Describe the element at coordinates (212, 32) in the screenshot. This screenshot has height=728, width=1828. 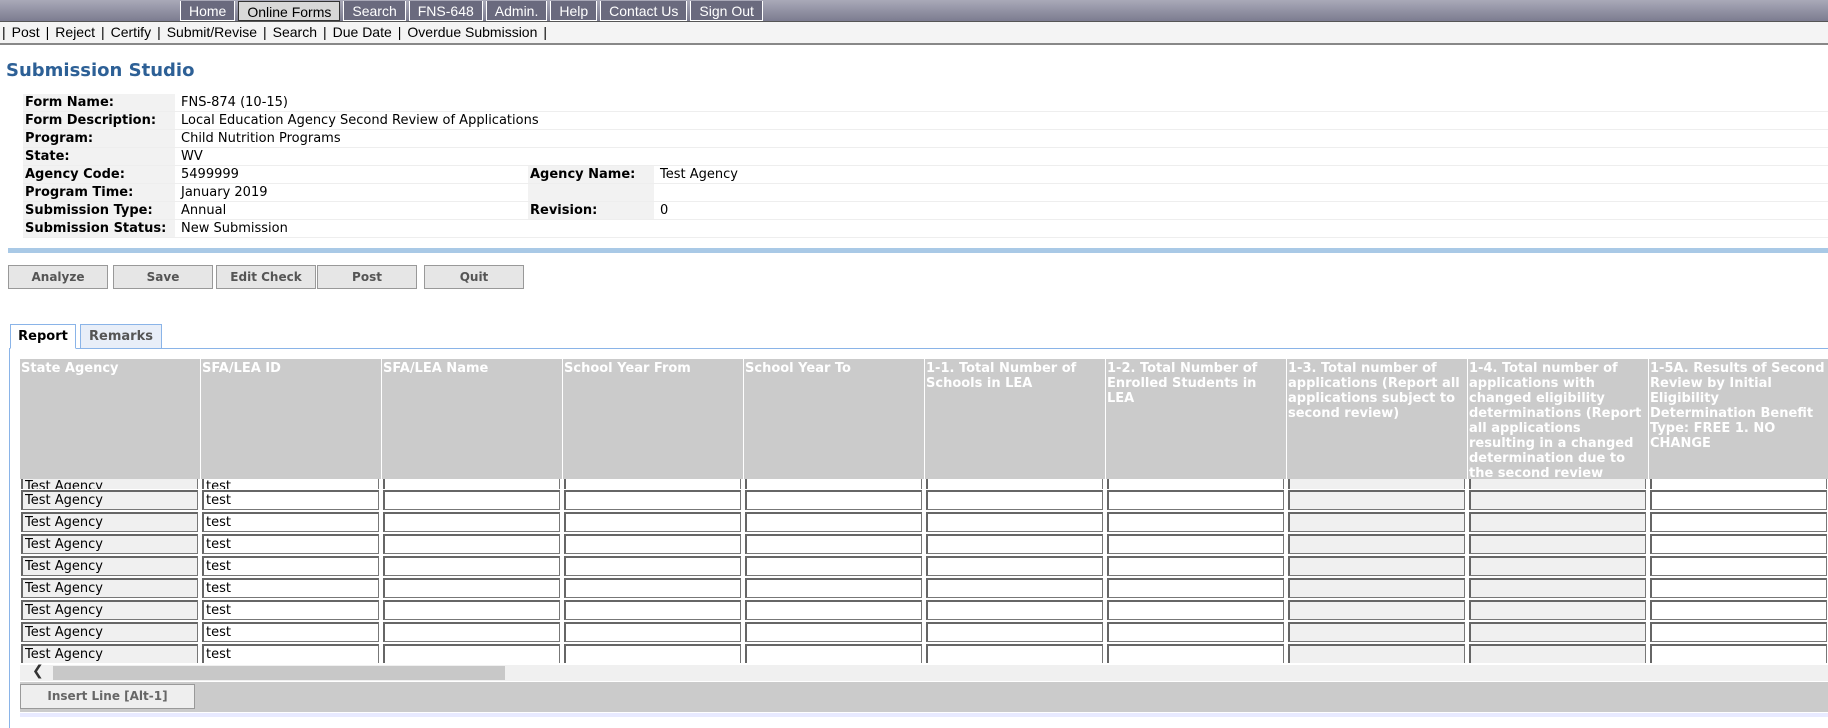
I see `subnav-submit-revise: Submit/Revise` at that location.